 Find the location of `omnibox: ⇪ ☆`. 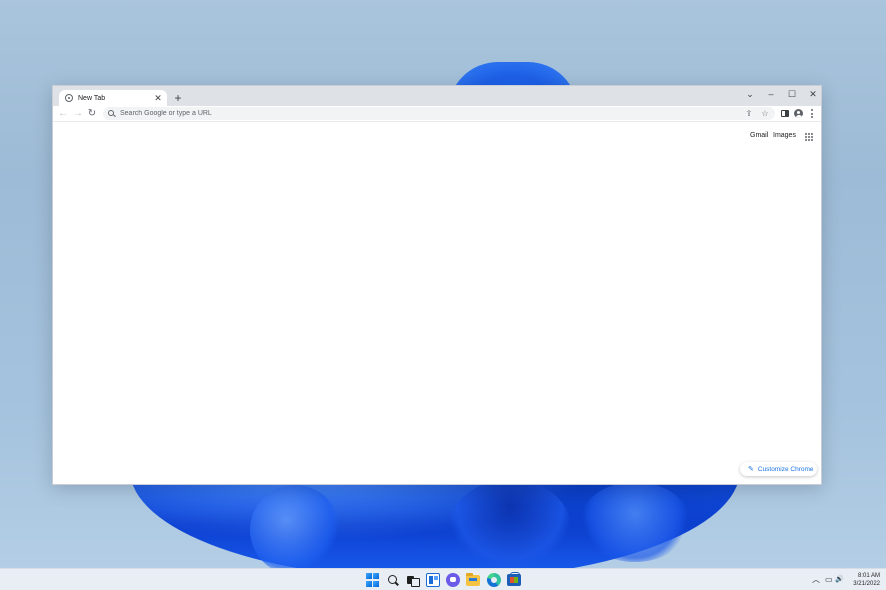

omnibox: ⇪ ☆ is located at coordinates (439, 113).